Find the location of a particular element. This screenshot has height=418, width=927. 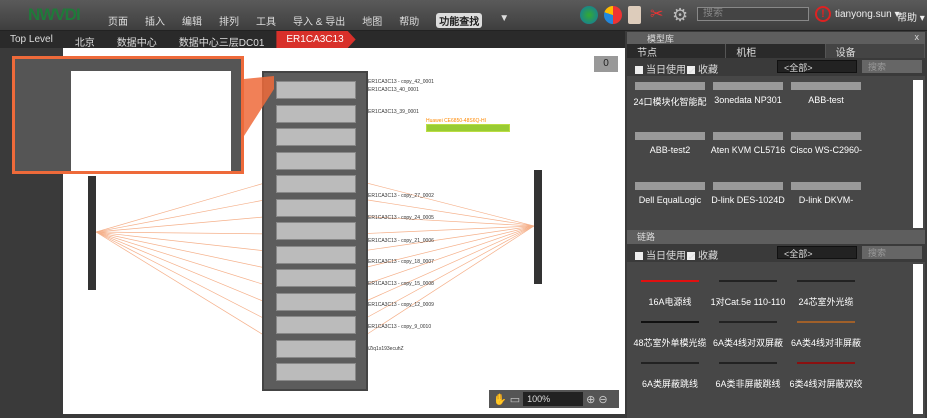

device-filter: 当日使用 ✓ 收藏 <全部> 搜索 is located at coordinates (776, 67).